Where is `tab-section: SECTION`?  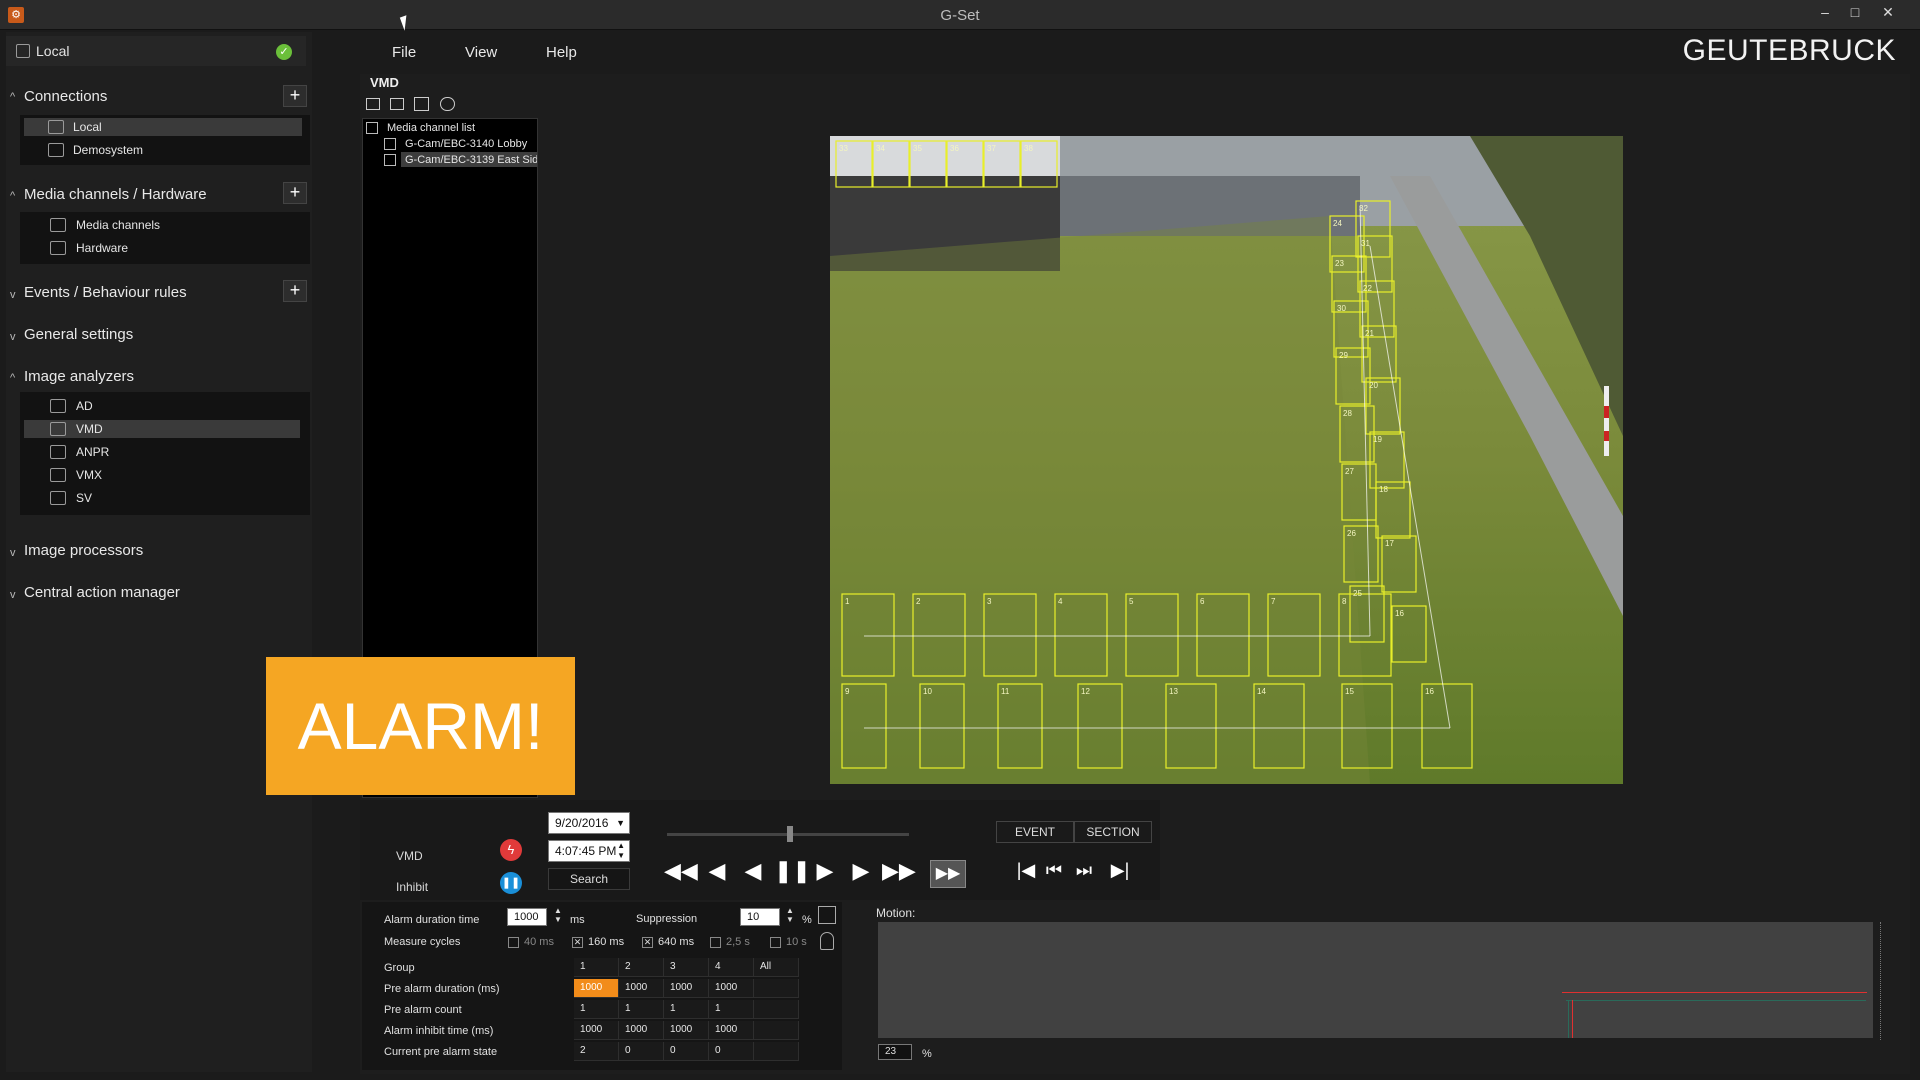
tab-section: SECTION is located at coordinates (1113, 832).